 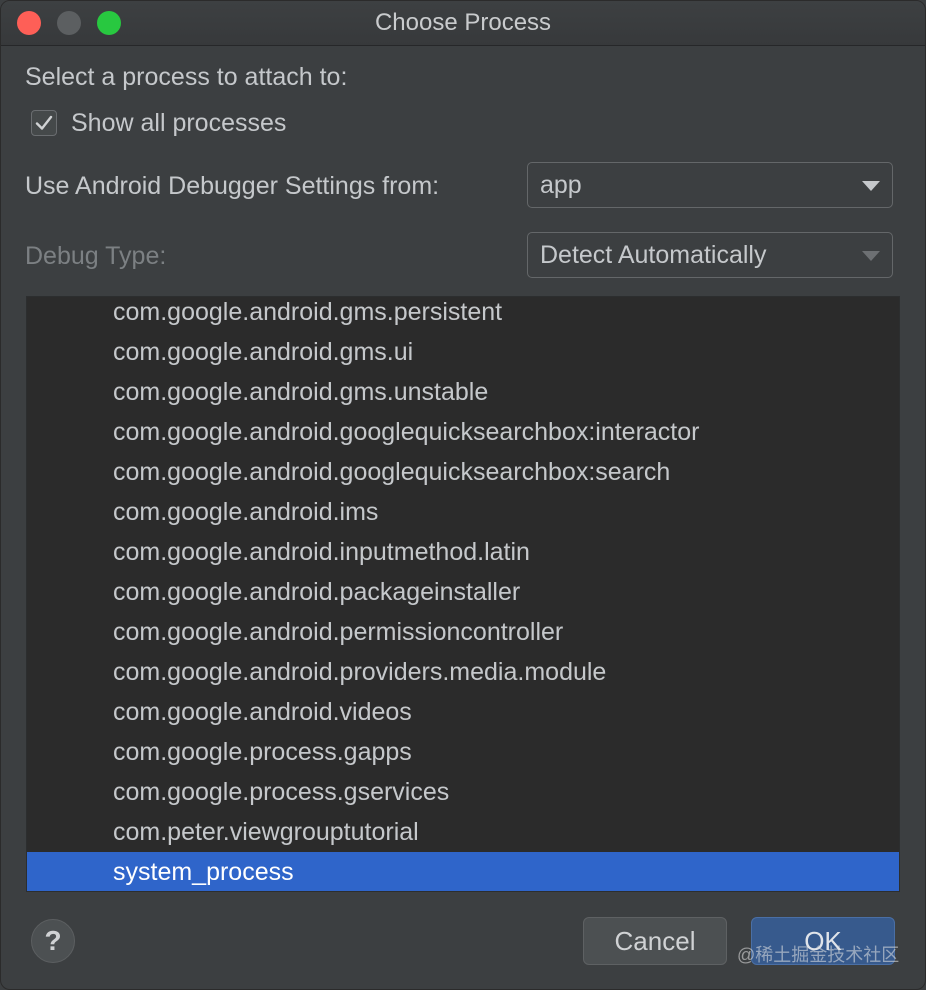 I want to click on process-list-item: com.google.android.packageinstaller, so click(x=463, y=592).